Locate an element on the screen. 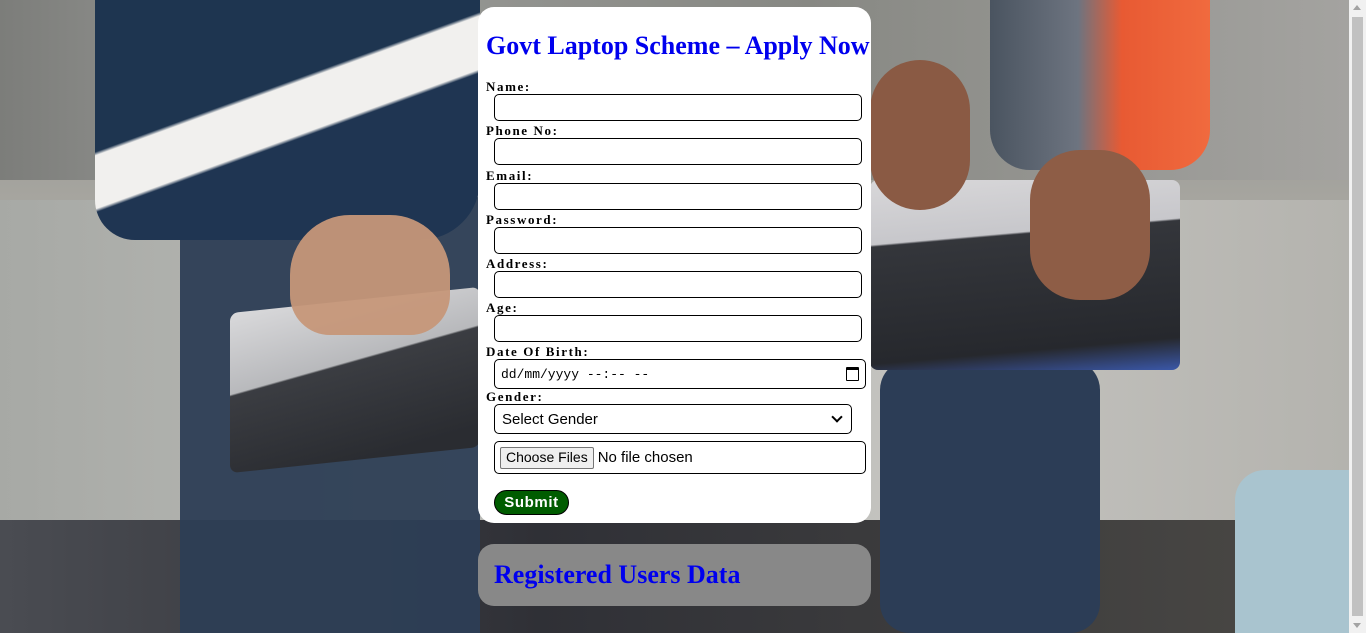  form-title: Govt Laptop Scheme – Apply Now is located at coordinates (678, 45).